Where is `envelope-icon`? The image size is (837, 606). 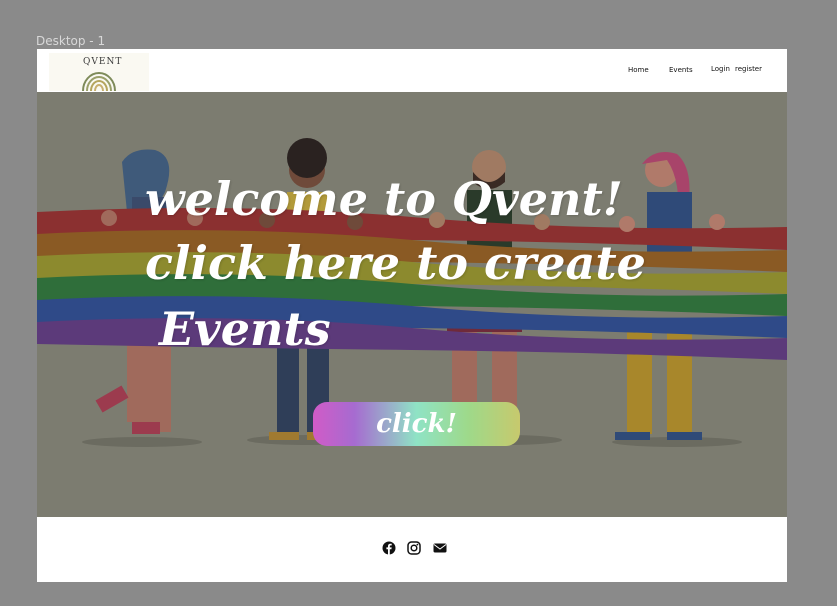 envelope-icon is located at coordinates (440, 548).